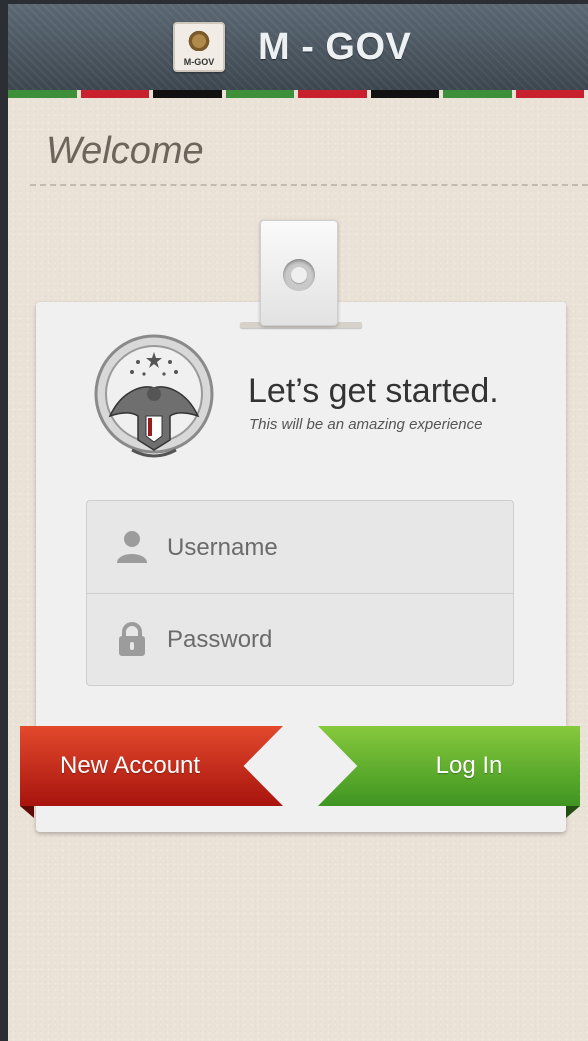  What do you see at coordinates (327, 548) in the screenshot?
I see `username-input` at bounding box center [327, 548].